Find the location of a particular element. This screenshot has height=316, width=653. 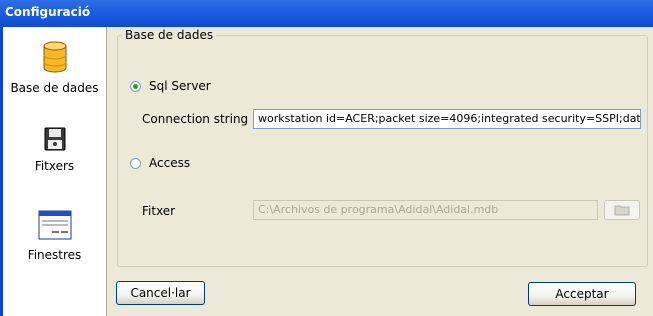

sidebar-item-label: Fitxers is located at coordinates (54, 166).